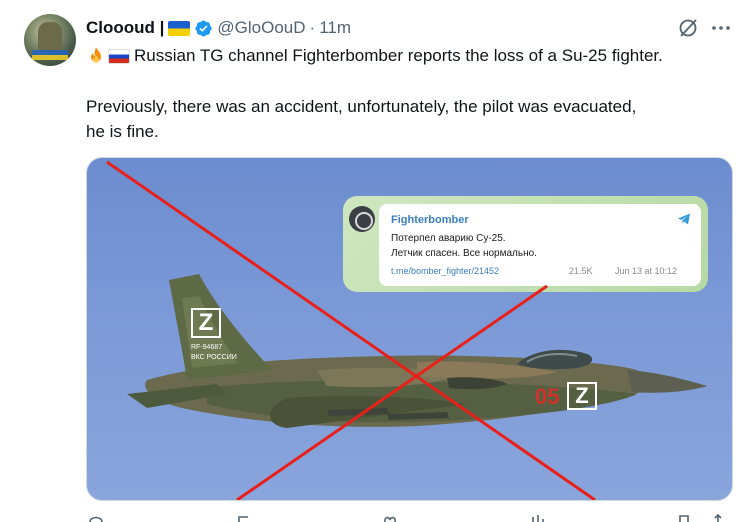 This screenshot has width=749, height=522. I want to click on bookmark-icon, so click(684, 518).